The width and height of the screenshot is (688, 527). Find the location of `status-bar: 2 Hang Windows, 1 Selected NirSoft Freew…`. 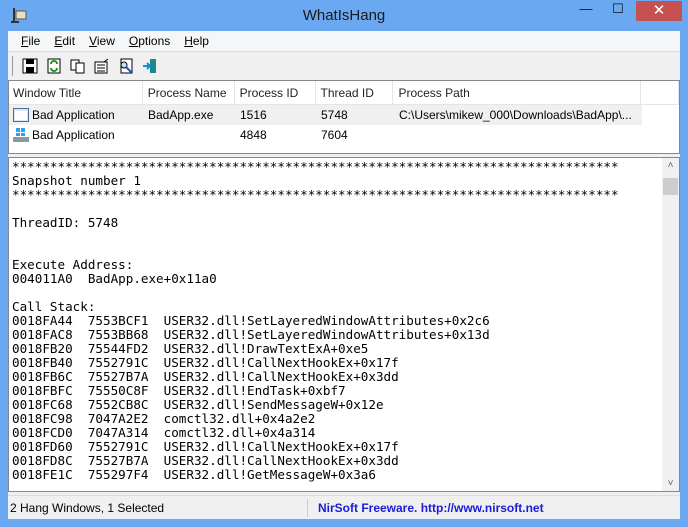

status-bar: 2 Hang Windows, 1 Selected NirSoft Freew… is located at coordinates (344, 507).